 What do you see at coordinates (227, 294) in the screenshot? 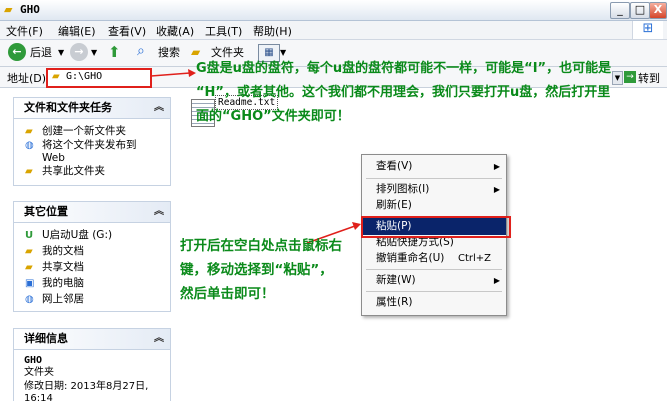
I see `annotation-left-line-3: 然后单击即可！` at bounding box center [227, 294].